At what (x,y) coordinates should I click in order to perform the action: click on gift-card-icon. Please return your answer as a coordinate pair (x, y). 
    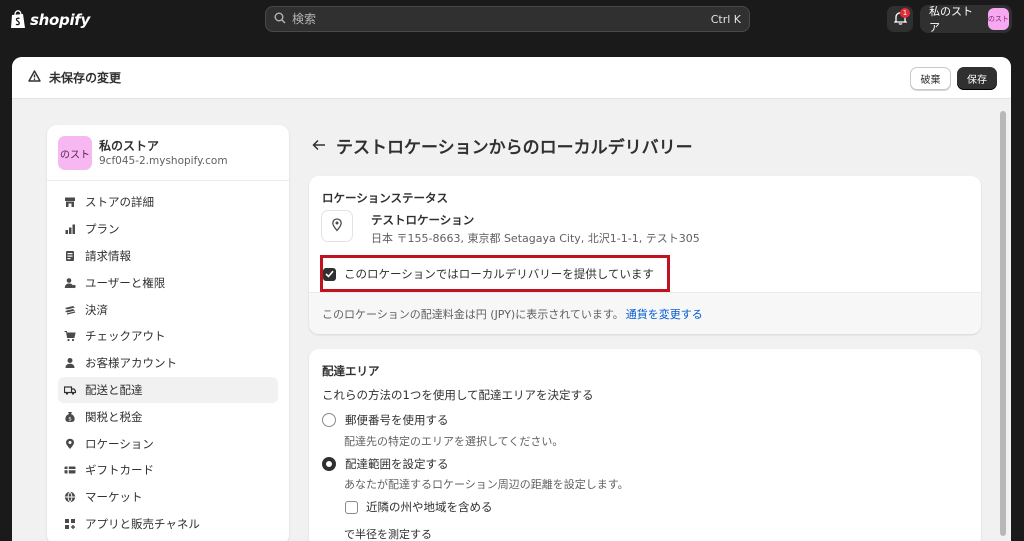
    Looking at the image, I should click on (70, 470).